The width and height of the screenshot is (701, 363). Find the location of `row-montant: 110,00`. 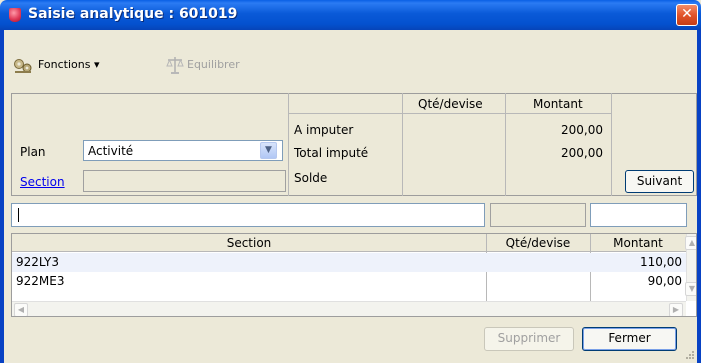

row-montant: 110,00 is located at coordinates (661, 262).